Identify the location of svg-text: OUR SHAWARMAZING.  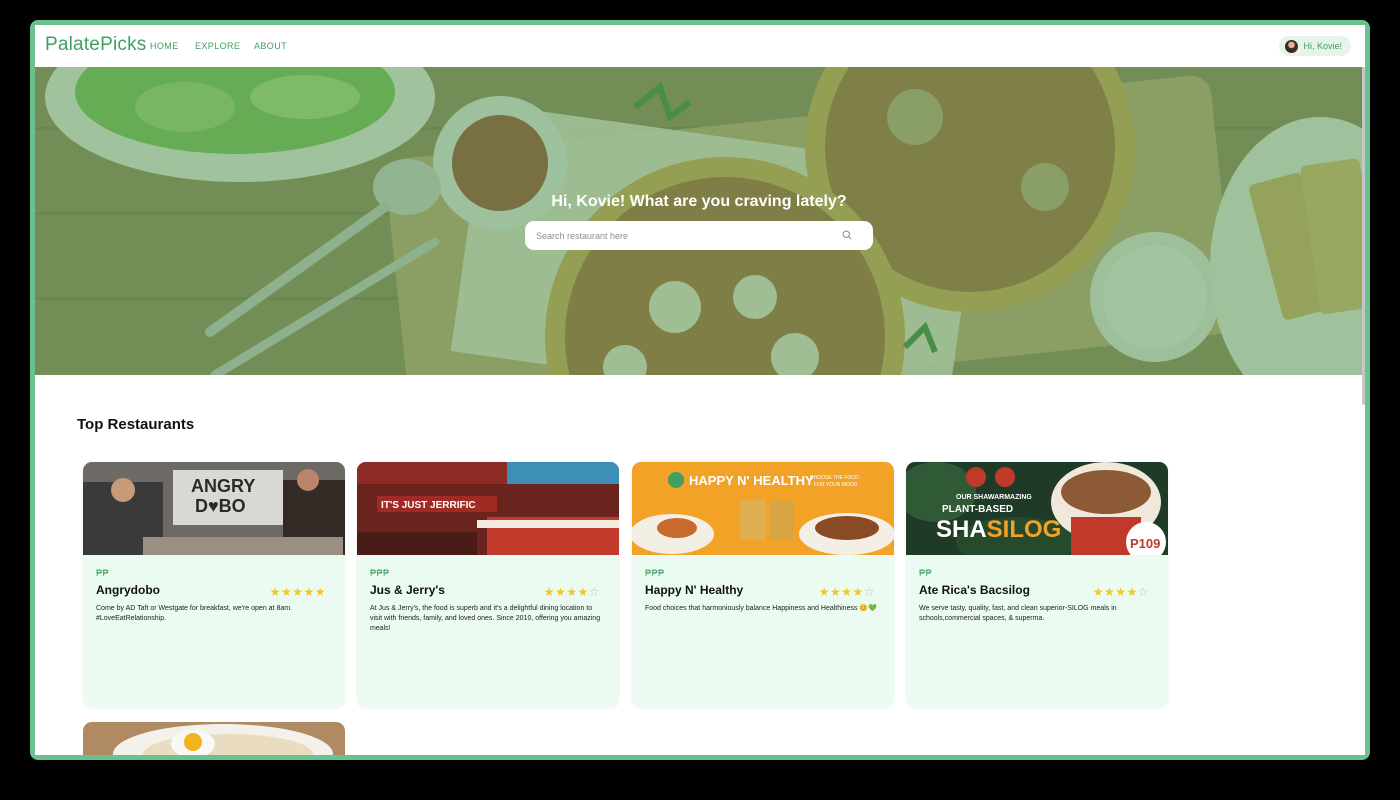
(994, 497).